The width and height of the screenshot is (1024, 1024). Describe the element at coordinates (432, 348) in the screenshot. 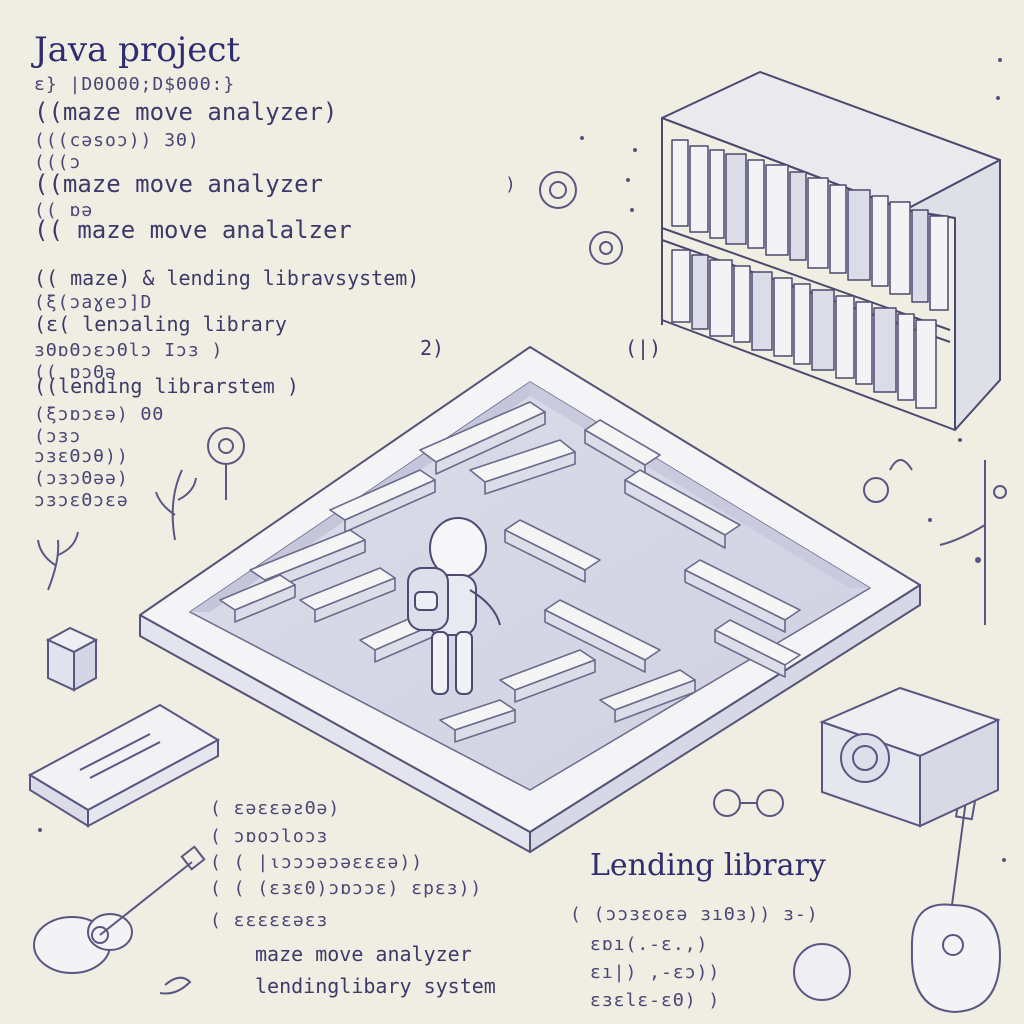

I see `code-line: 2)` at that location.